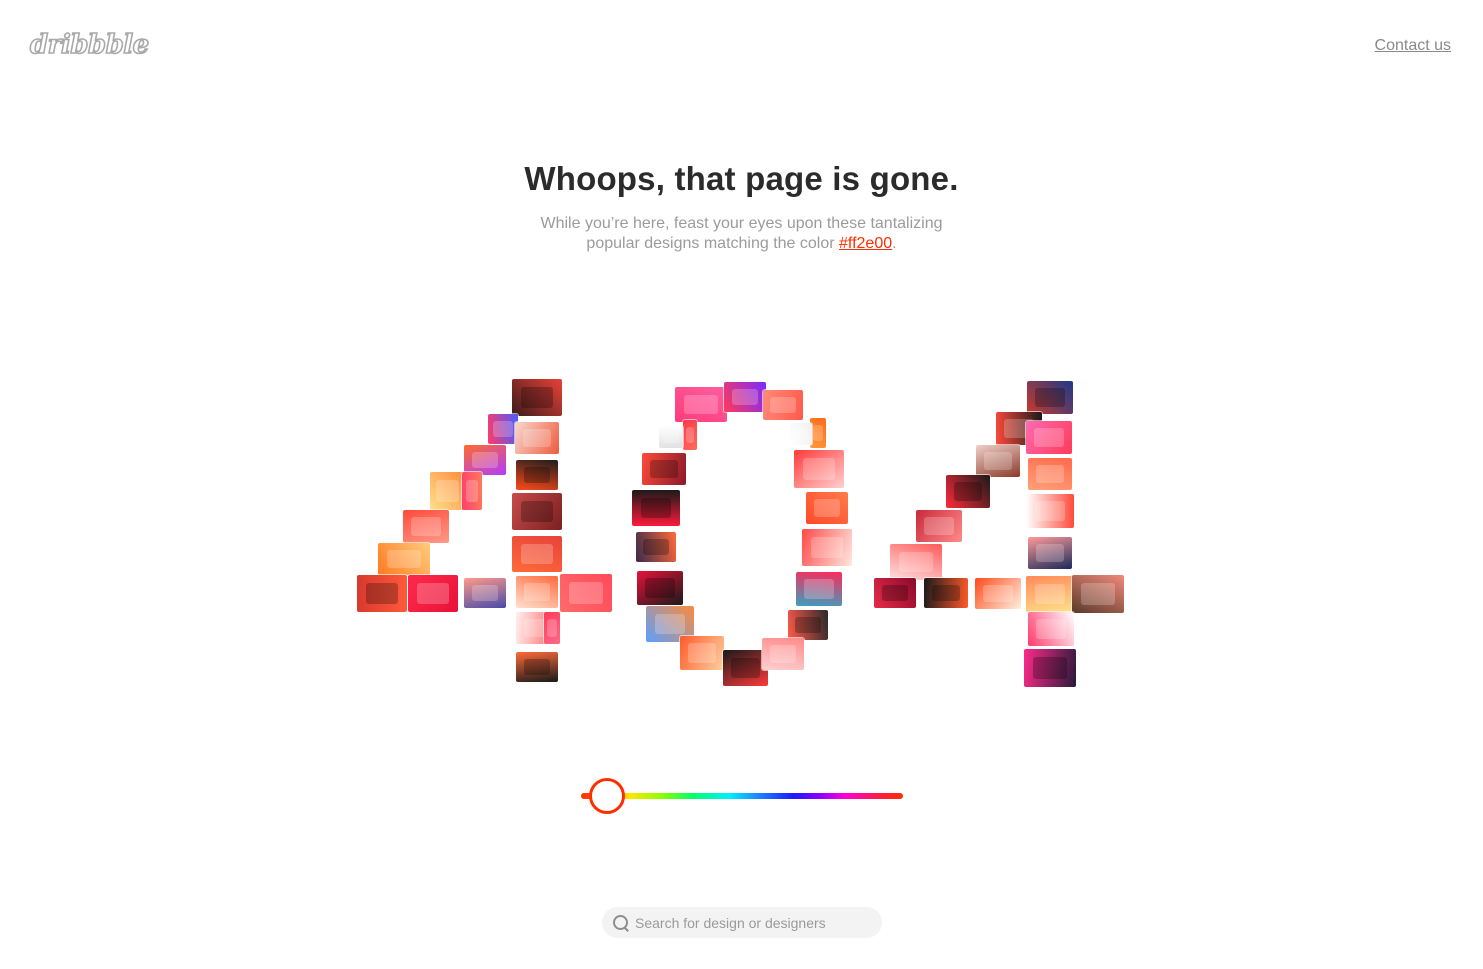 The height and width of the screenshot is (969, 1483). I want to click on search-input, so click(750, 922).